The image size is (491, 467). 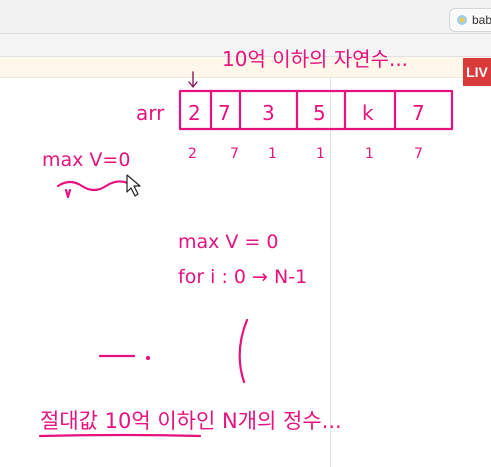 What do you see at coordinates (86, 160) in the screenshot?
I see `max-var-label: max V=0` at bounding box center [86, 160].